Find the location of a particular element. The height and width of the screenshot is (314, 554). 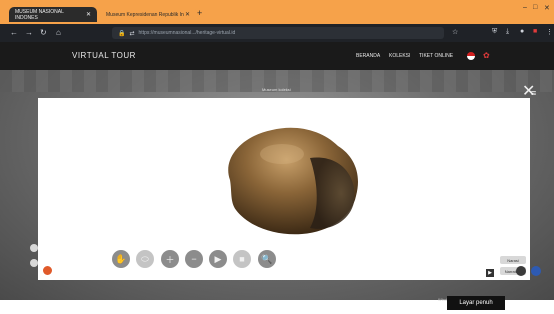

play-control: ▶ is located at coordinates (218, 259).